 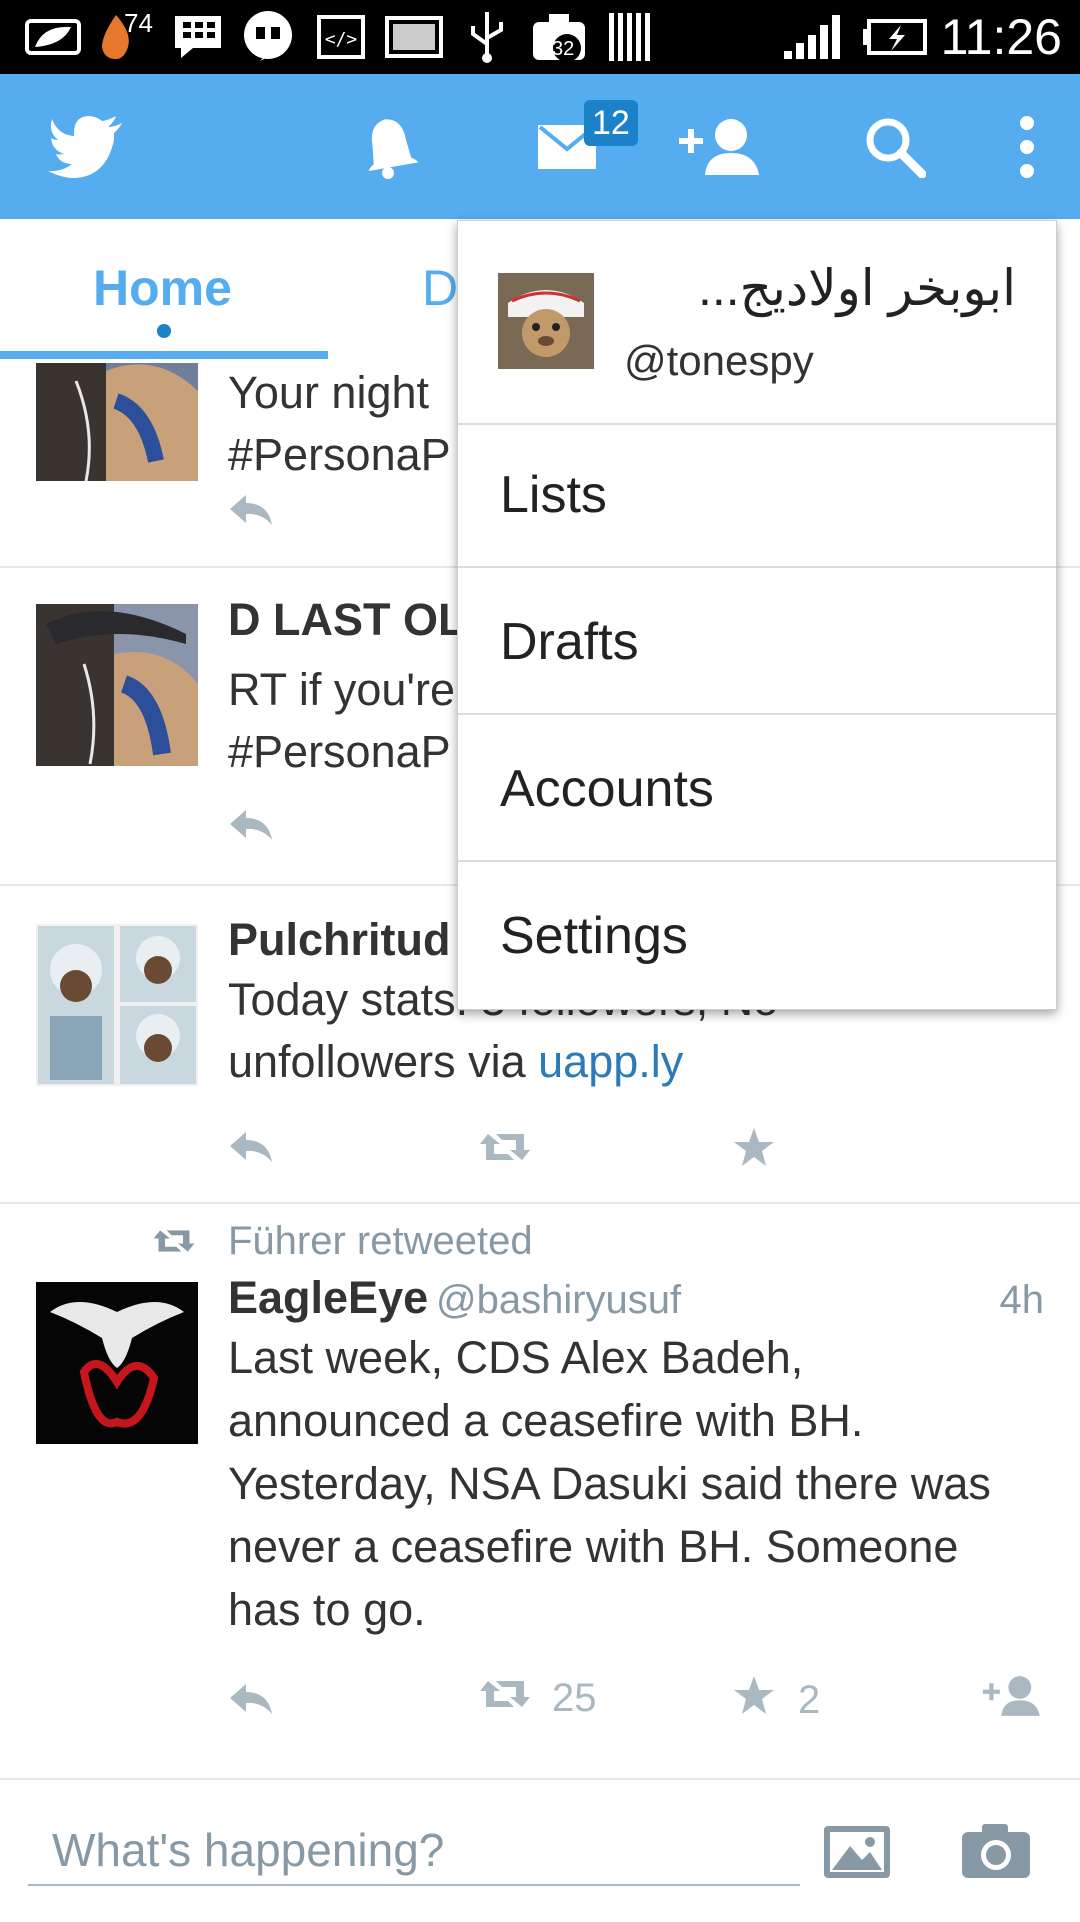 What do you see at coordinates (895, 37) in the screenshot?
I see `battery-icon` at bounding box center [895, 37].